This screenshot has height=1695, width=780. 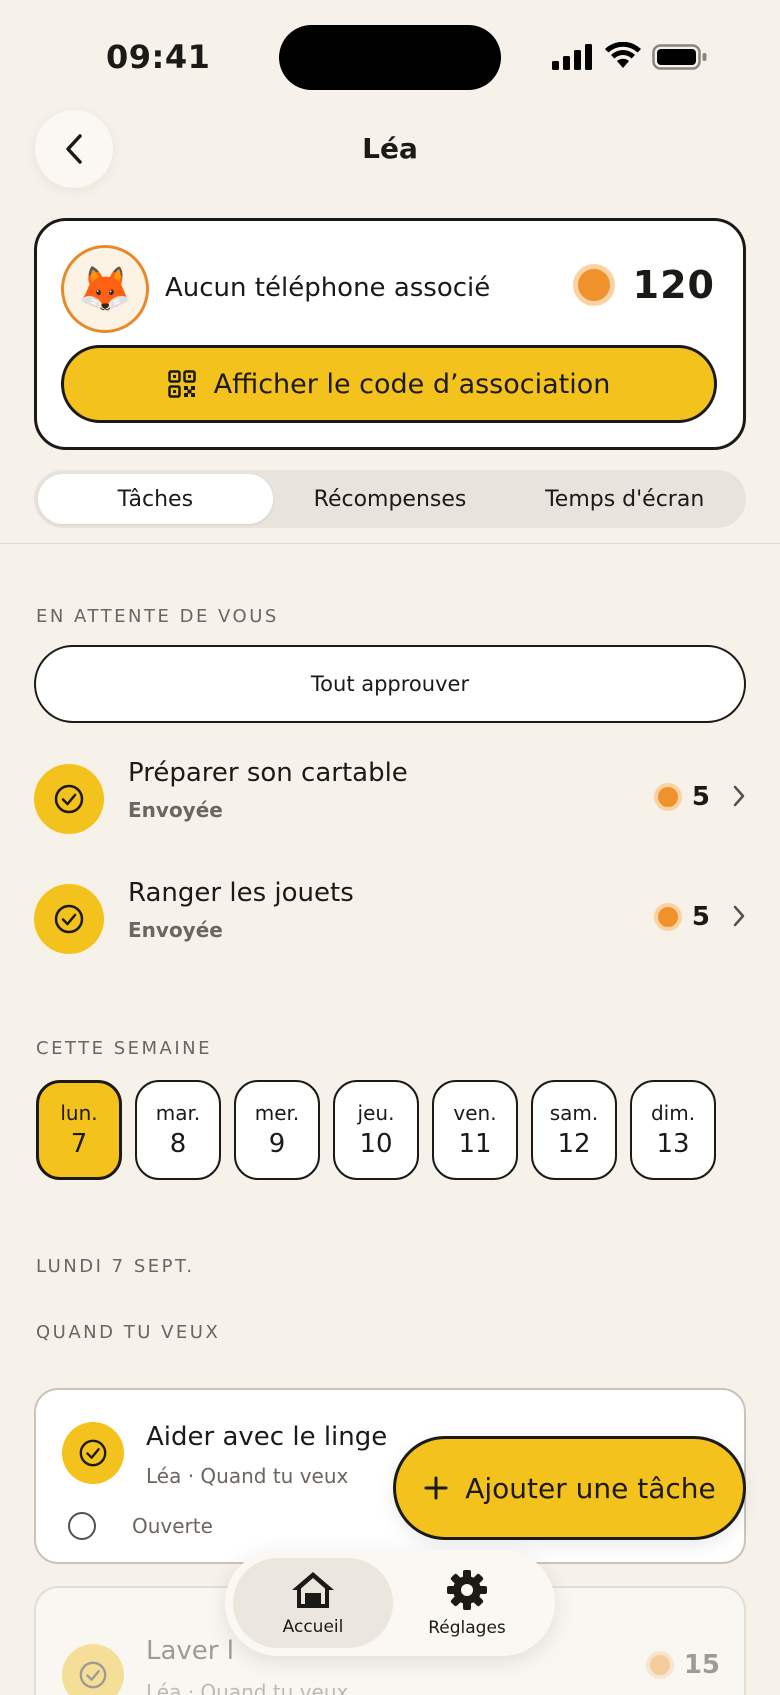 What do you see at coordinates (390, 543) in the screenshot?
I see `divider` at bounding box center [390, 543].